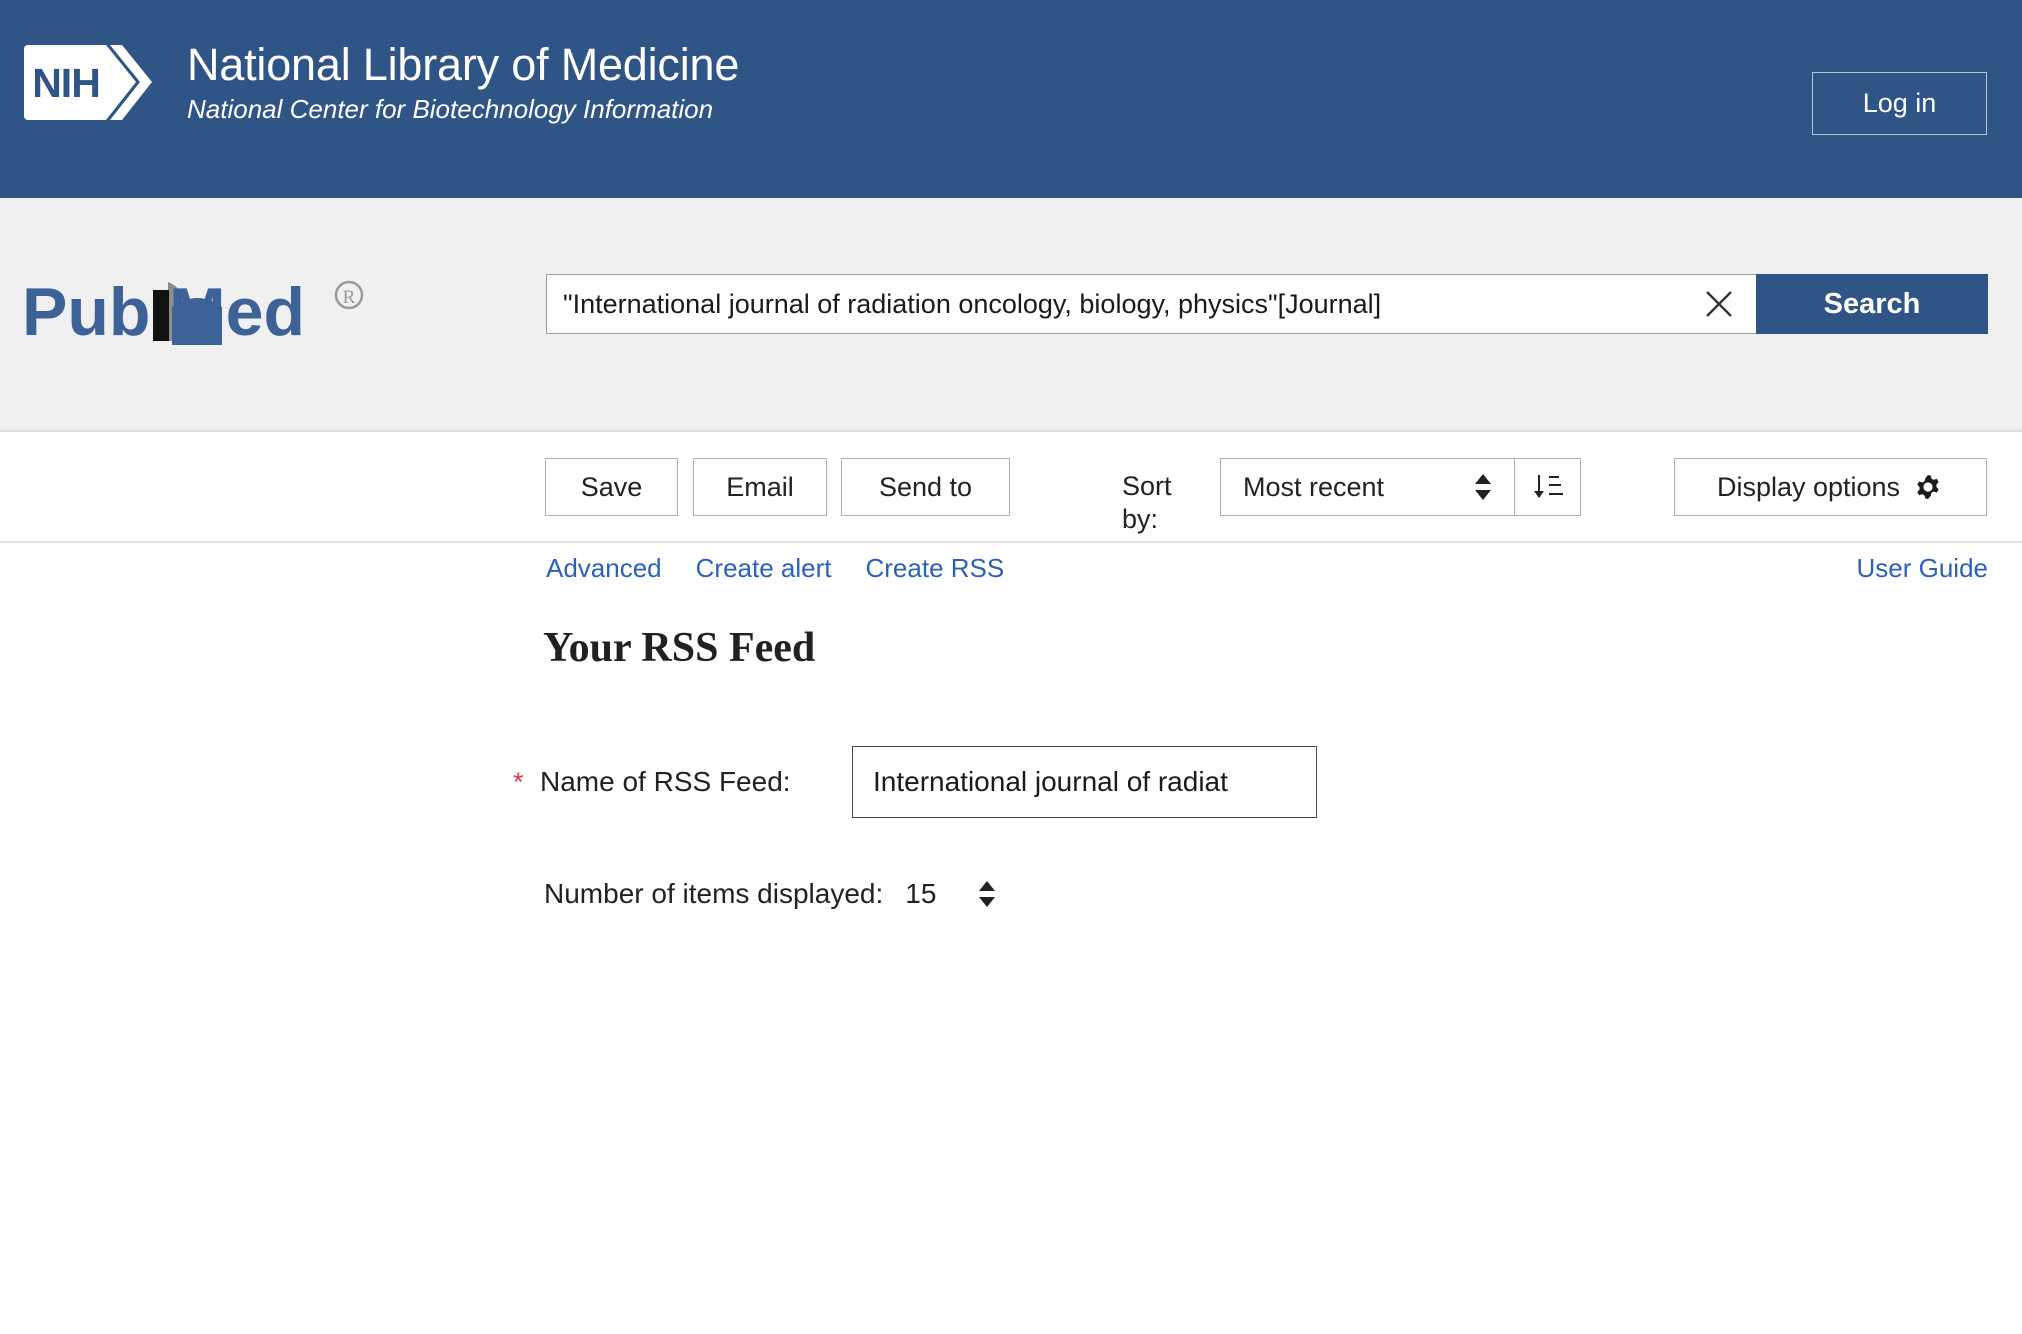  What do you see at coordinates (1899, 103) in the screenshot?
I see `login-button: Log in` at bounding box center [1899, 103].